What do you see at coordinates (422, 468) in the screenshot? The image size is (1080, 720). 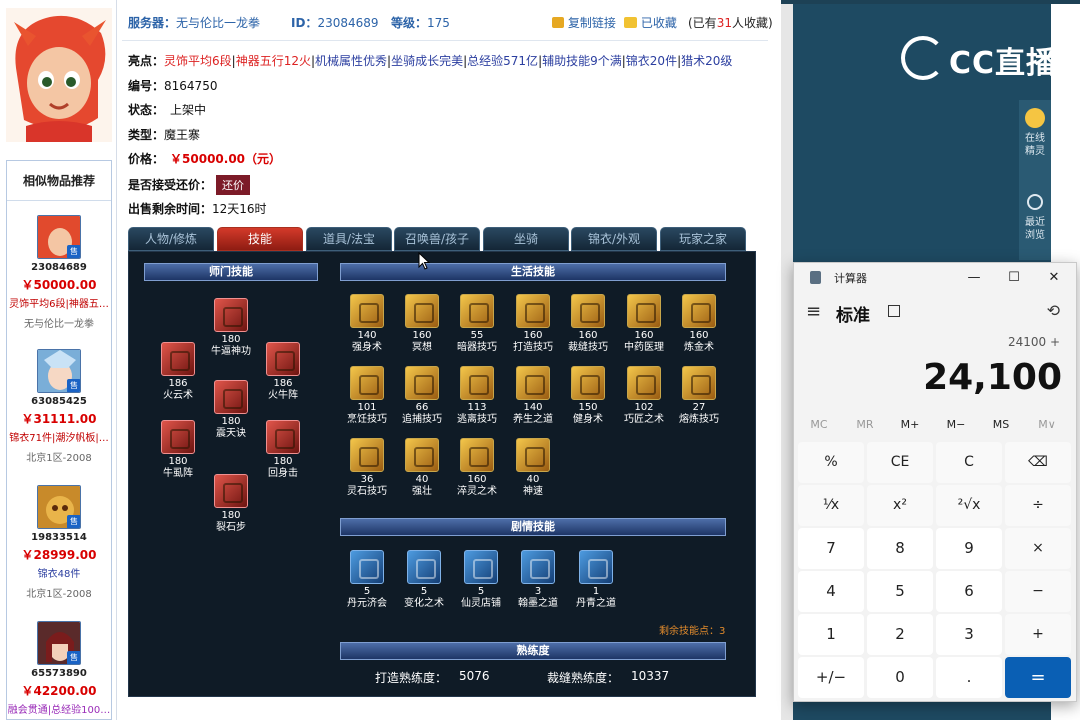 I see `skill-item: 40 强壮` at bounding box center [422, 468].